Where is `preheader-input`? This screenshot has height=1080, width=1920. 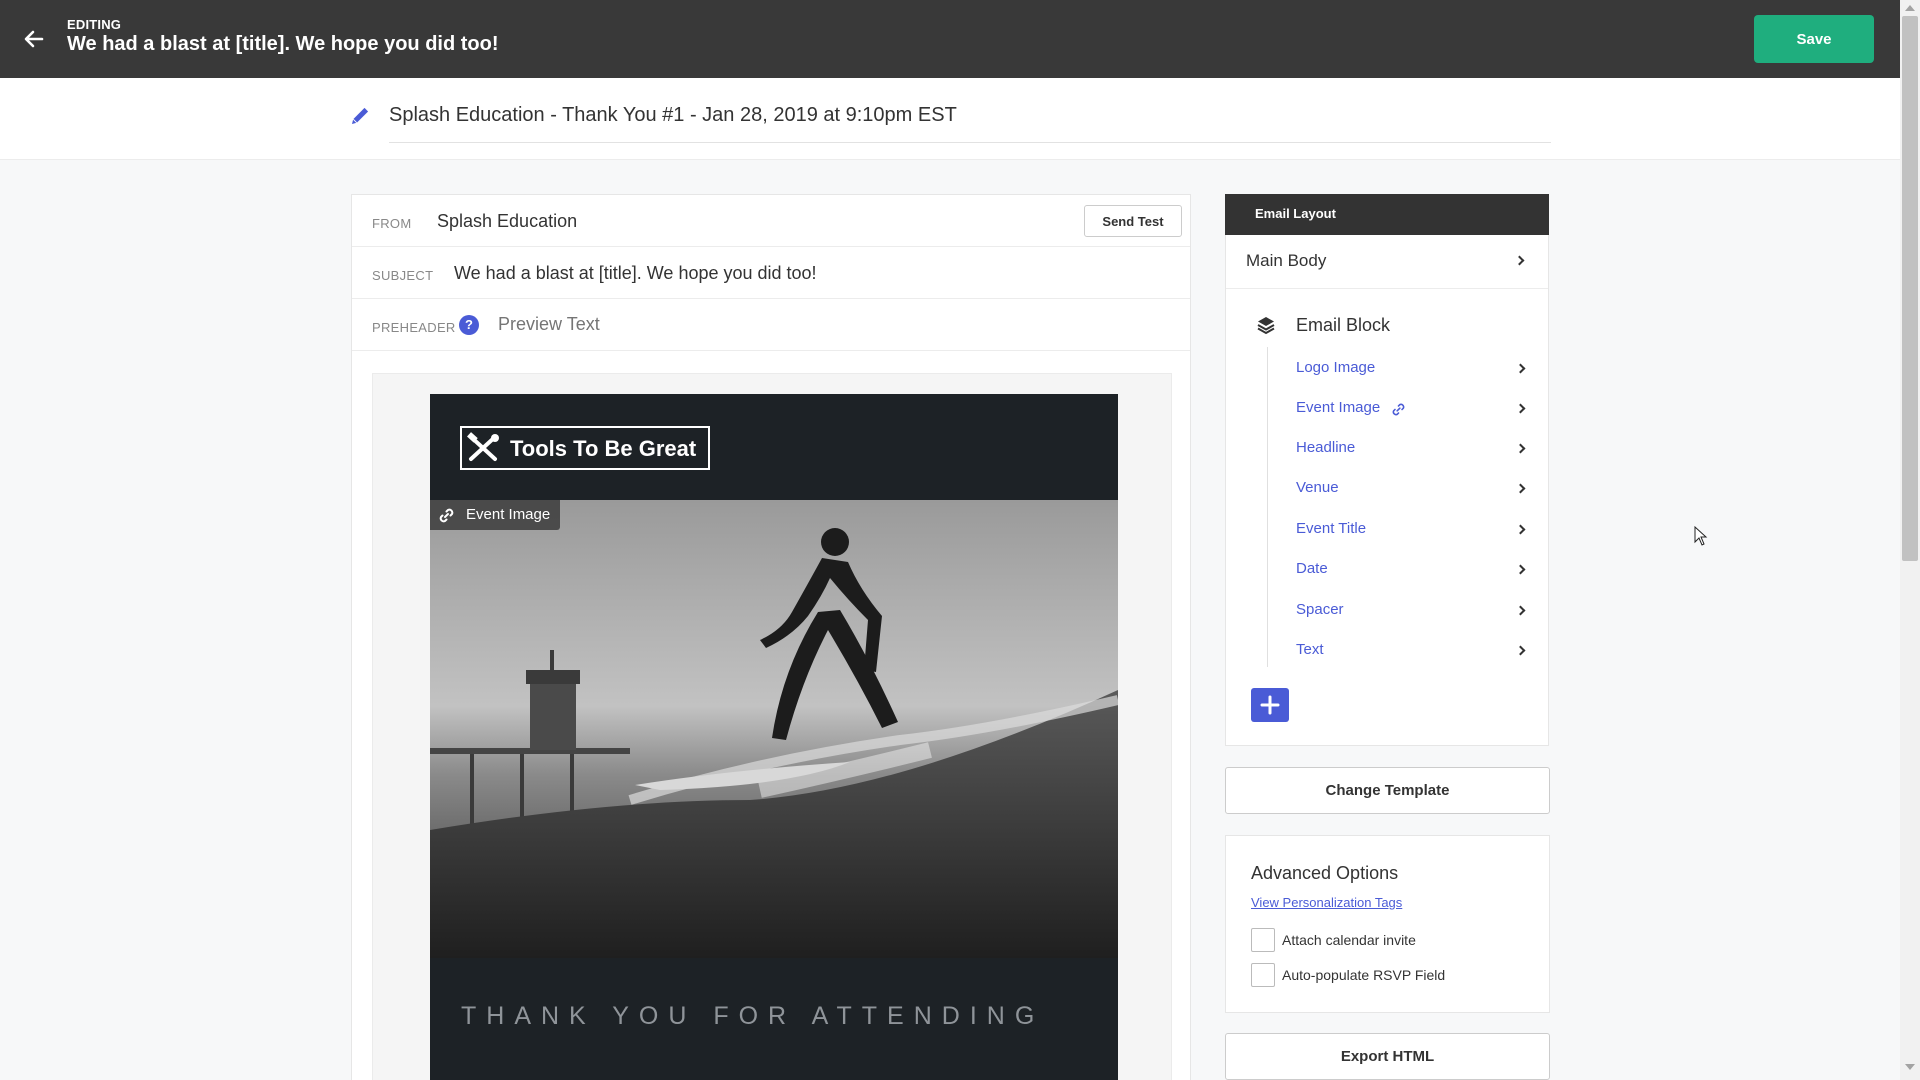 preheader-input is located at coordinates (698, 324).